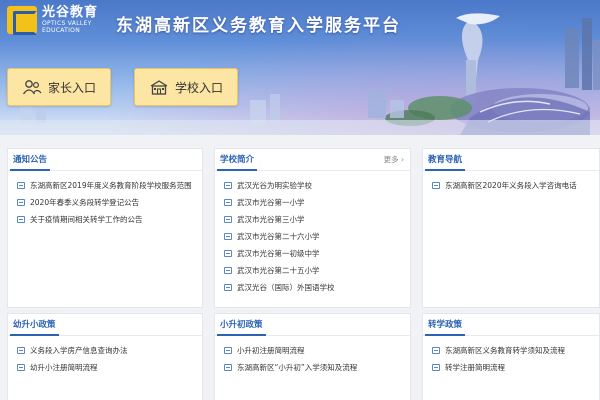 This screenshot has width=600, height=400. What do you see at coordinates (159, 87) in the screenshot?
I see `school-building-icon` at bounding box center [159, 87].